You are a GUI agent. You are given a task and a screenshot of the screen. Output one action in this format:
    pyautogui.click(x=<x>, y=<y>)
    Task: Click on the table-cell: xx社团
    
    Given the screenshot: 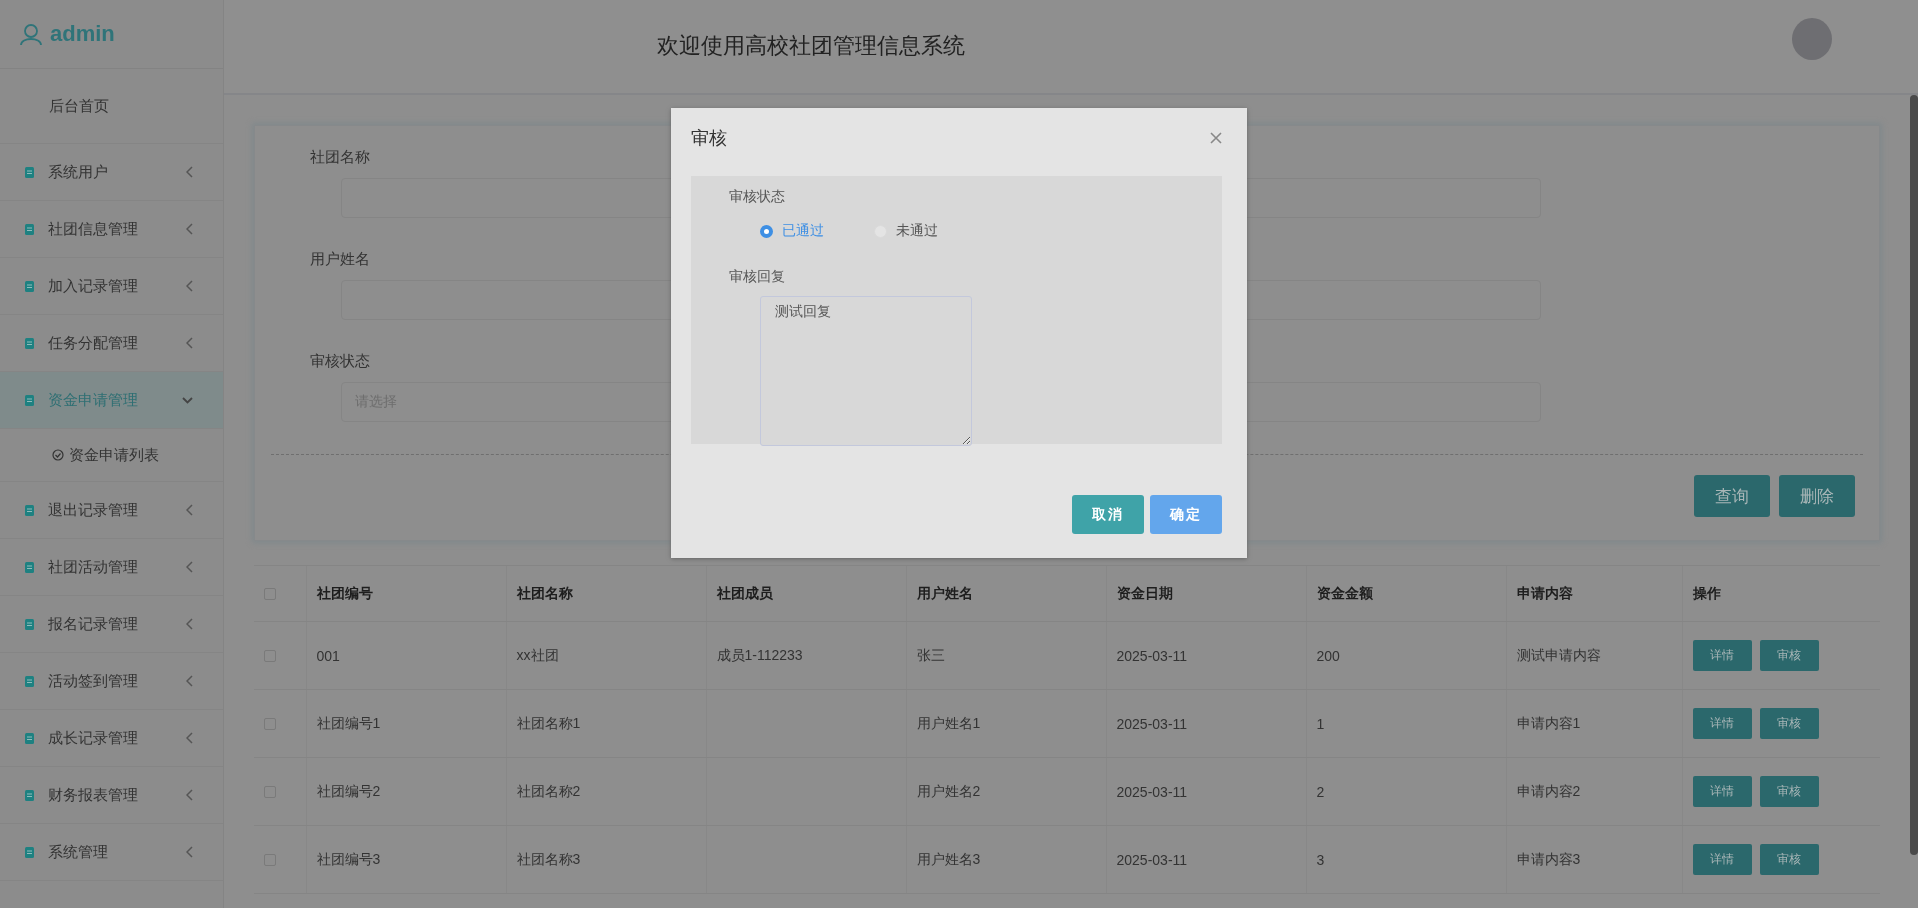 What is the action you would take?
    pyautogui.click(x=606, y=655)
    